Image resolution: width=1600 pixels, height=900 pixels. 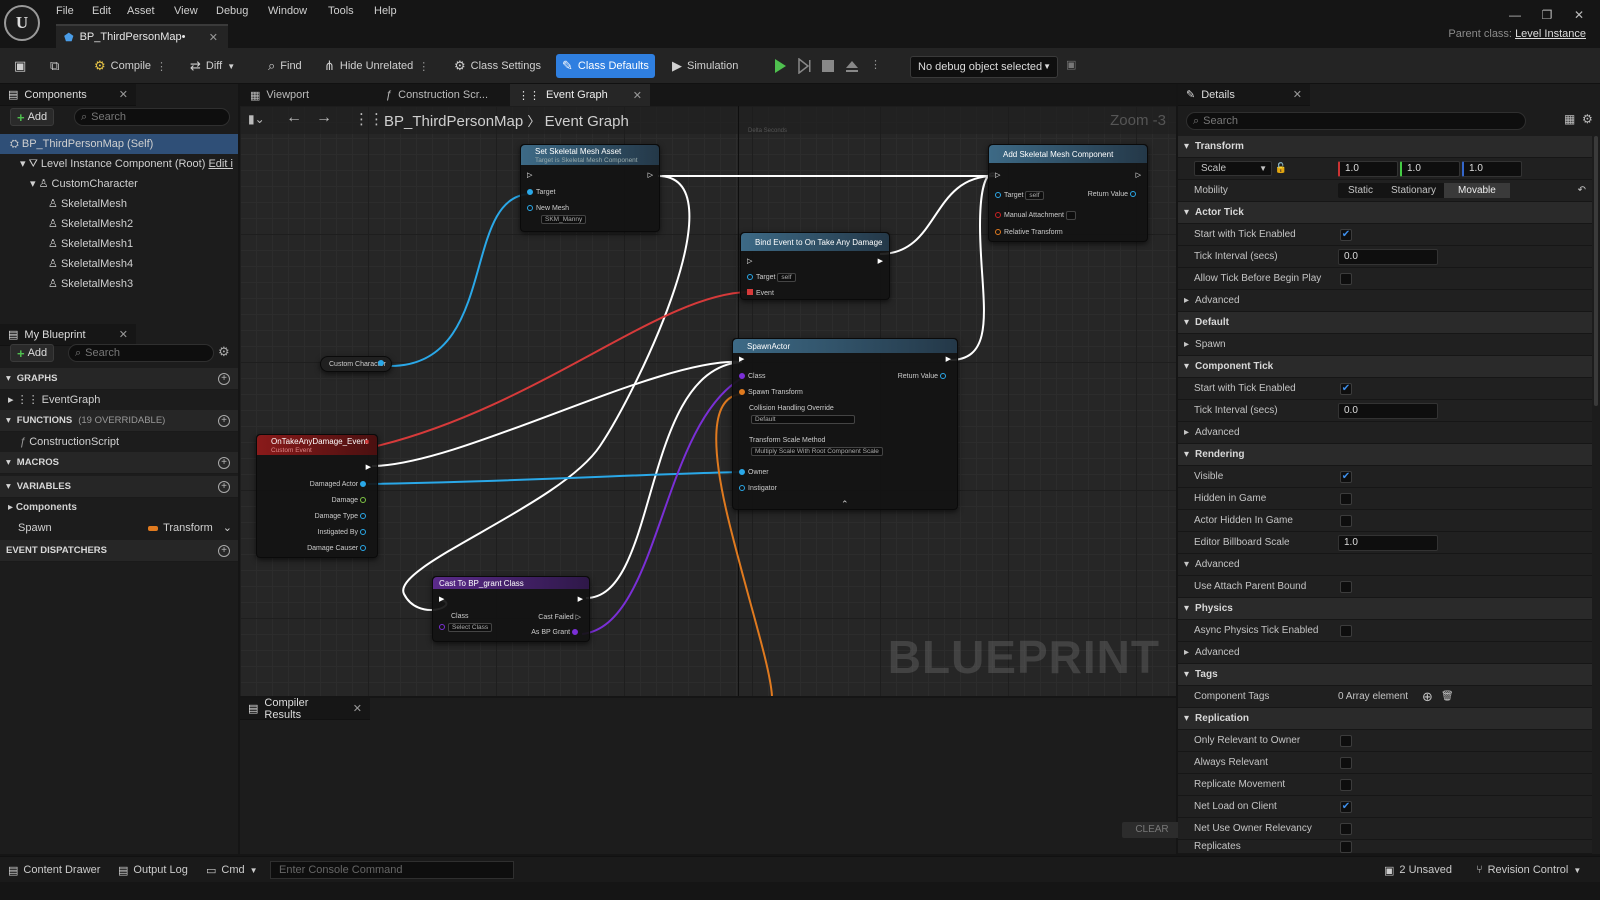 What do you see at coordinates (1427, 697) in the screenshot?
I see `add-element-icon: ⊕` at bounding box center [1427, 697].